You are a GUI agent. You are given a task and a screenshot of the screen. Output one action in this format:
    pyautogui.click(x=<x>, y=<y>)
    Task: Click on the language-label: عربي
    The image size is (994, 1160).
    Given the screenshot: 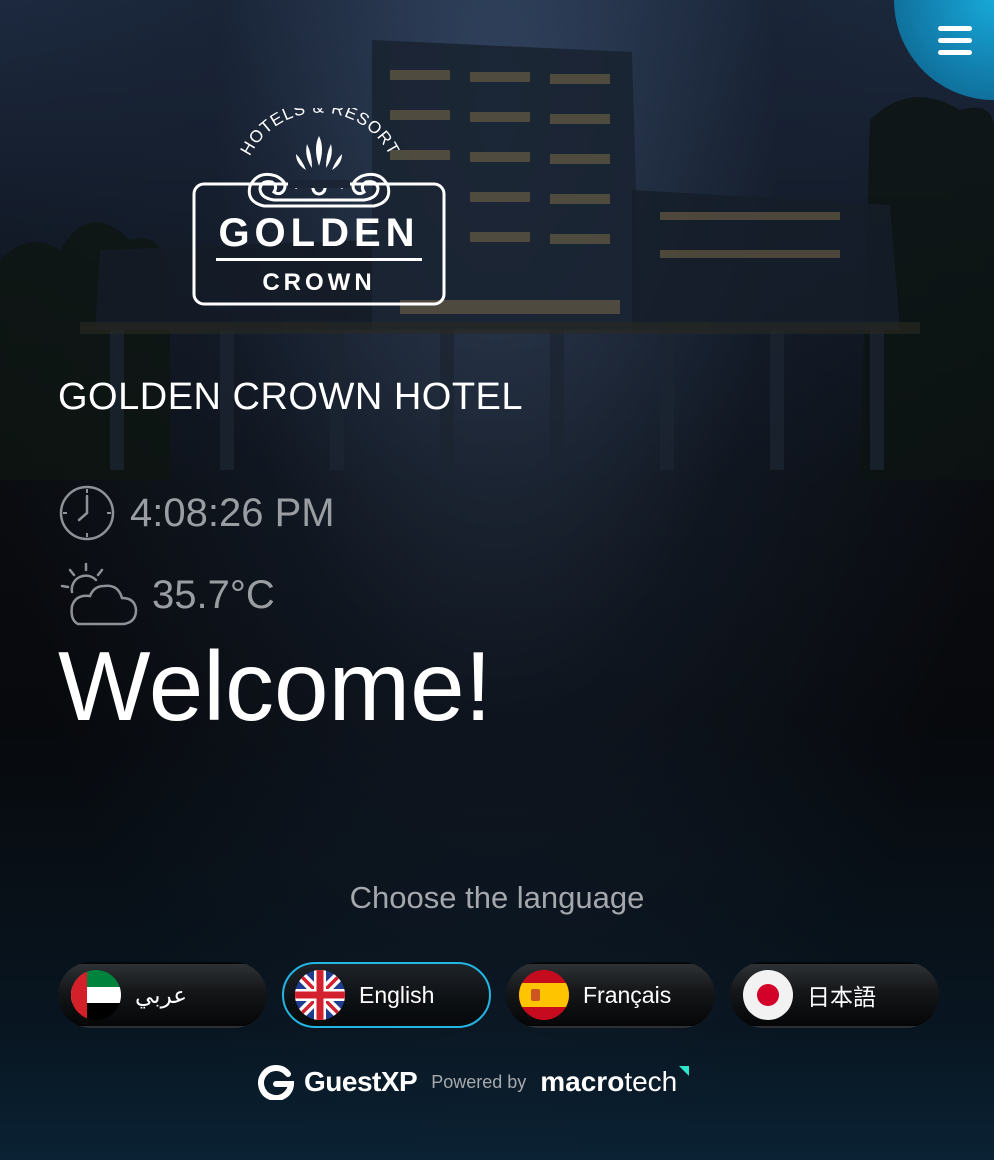 What is the action you would take?
    pyautogui.click(x=161, y=994)
    